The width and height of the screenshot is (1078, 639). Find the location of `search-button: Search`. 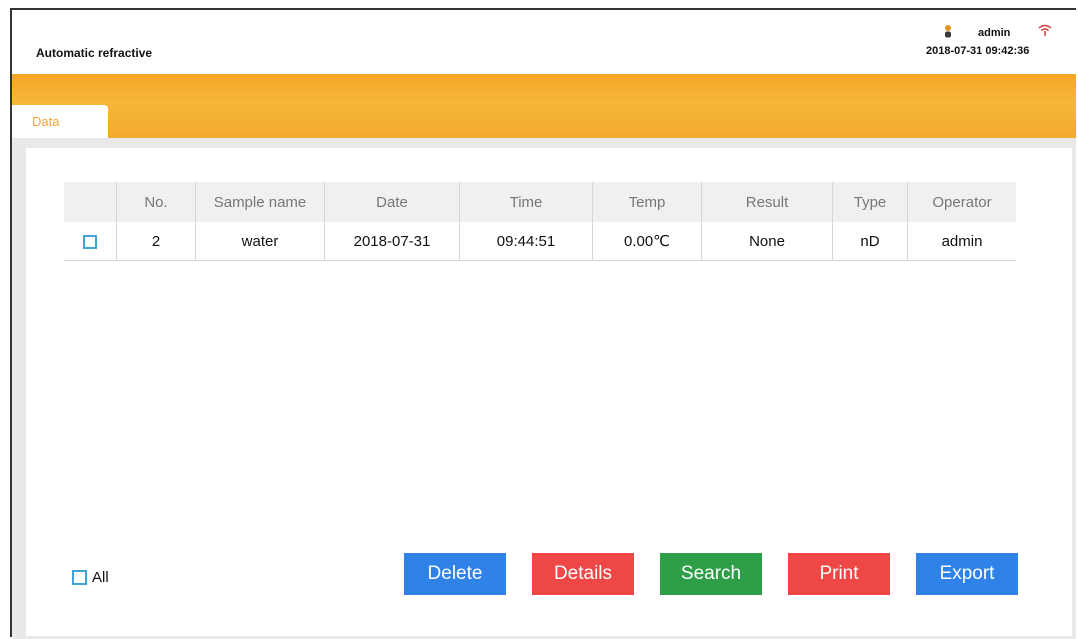

search-button: Search is located at coordinates (711, 574).